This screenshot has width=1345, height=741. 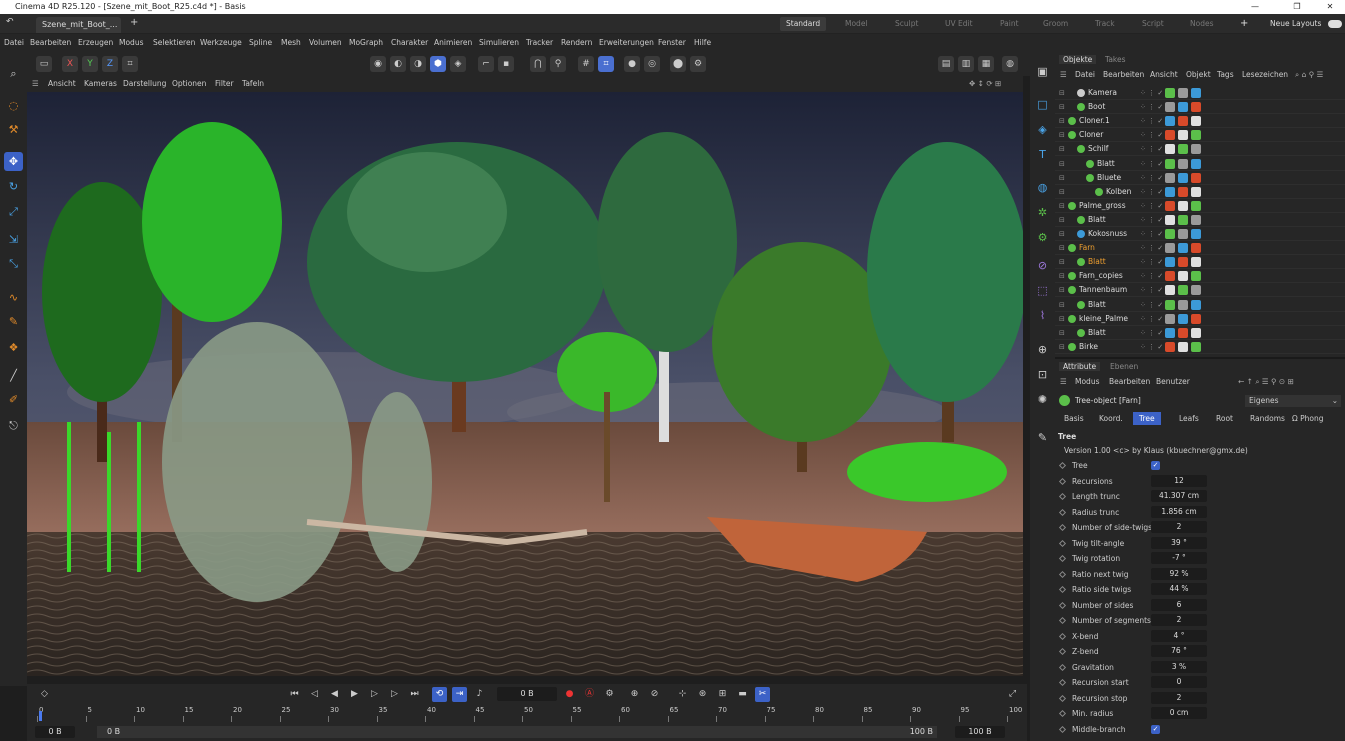 I want to click on param-value-field: 3 %, so click(x=1179, y=666).